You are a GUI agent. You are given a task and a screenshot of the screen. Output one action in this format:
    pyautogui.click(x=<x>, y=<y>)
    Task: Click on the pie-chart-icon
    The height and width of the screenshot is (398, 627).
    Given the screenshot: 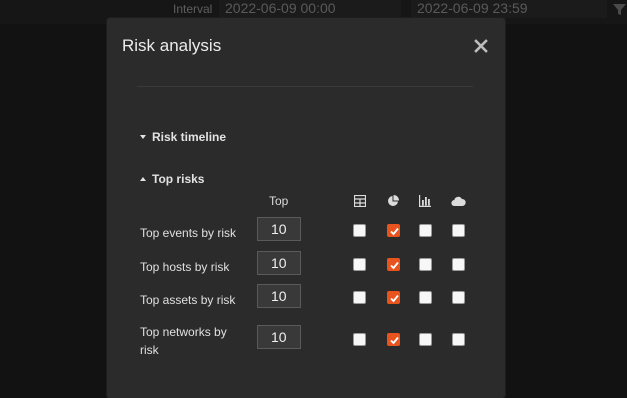 What is the action you would take?
    pyautogui.click(x=393, y=200)
    